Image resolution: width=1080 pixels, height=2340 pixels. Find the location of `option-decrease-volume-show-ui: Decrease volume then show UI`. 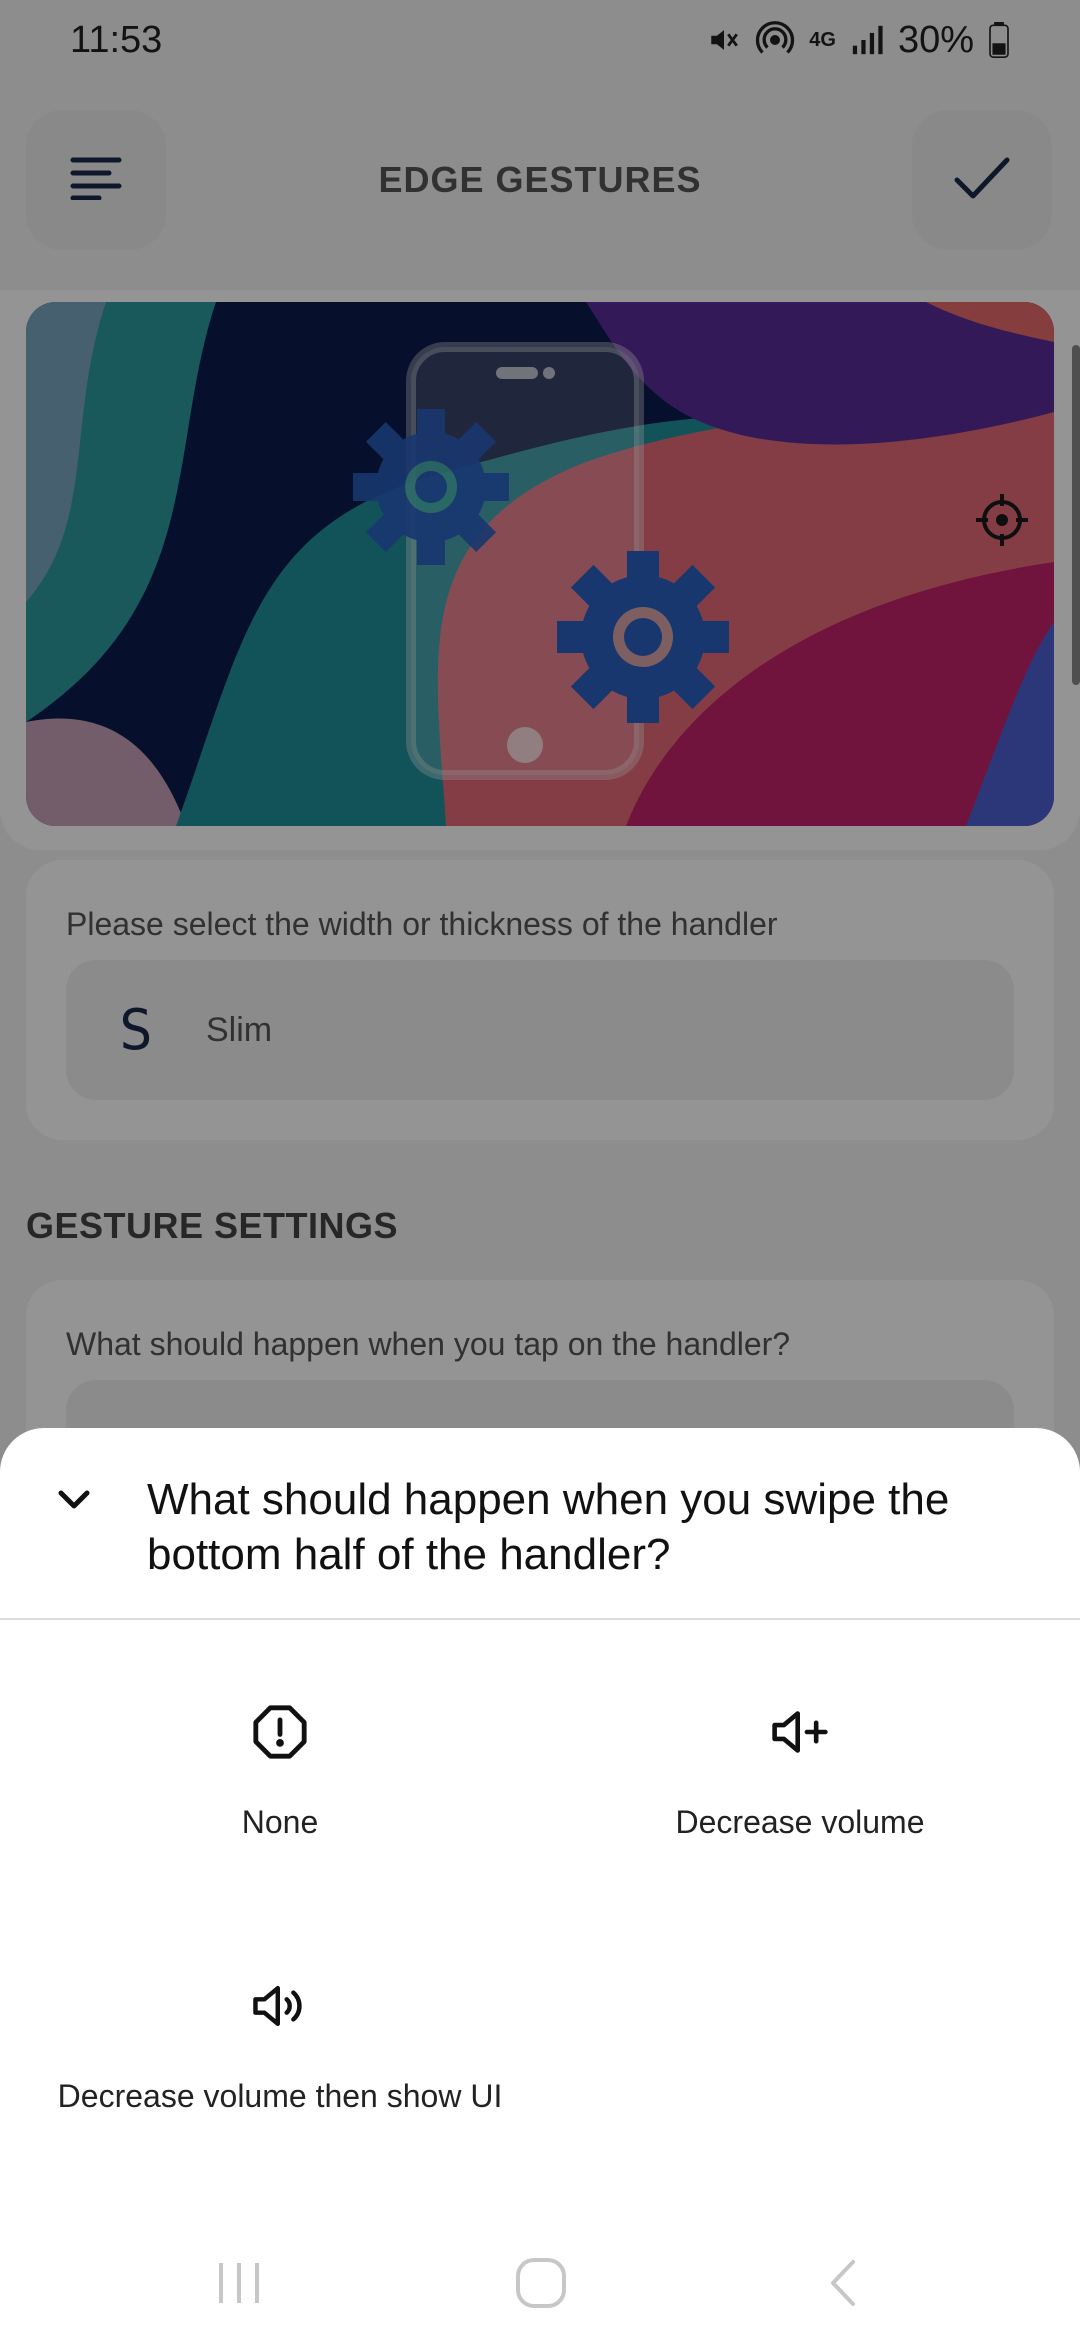

option-decrease-volume-show-ui: Decrease volume then show UI is located at coordinates (280, 2044).